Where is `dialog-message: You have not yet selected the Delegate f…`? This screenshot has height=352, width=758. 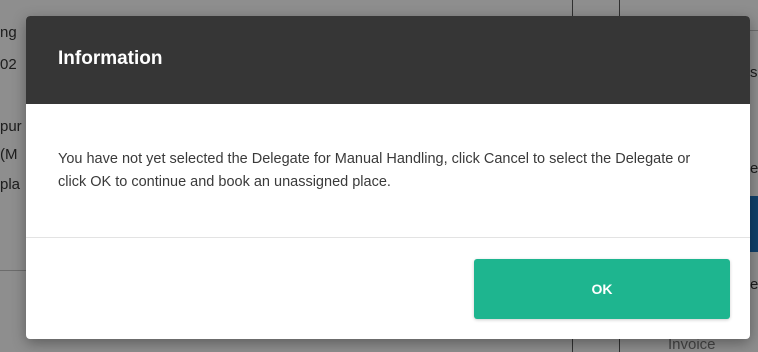
dialog-message: You have not yet selected the Delegate f… is located at coordinates (374, 170).